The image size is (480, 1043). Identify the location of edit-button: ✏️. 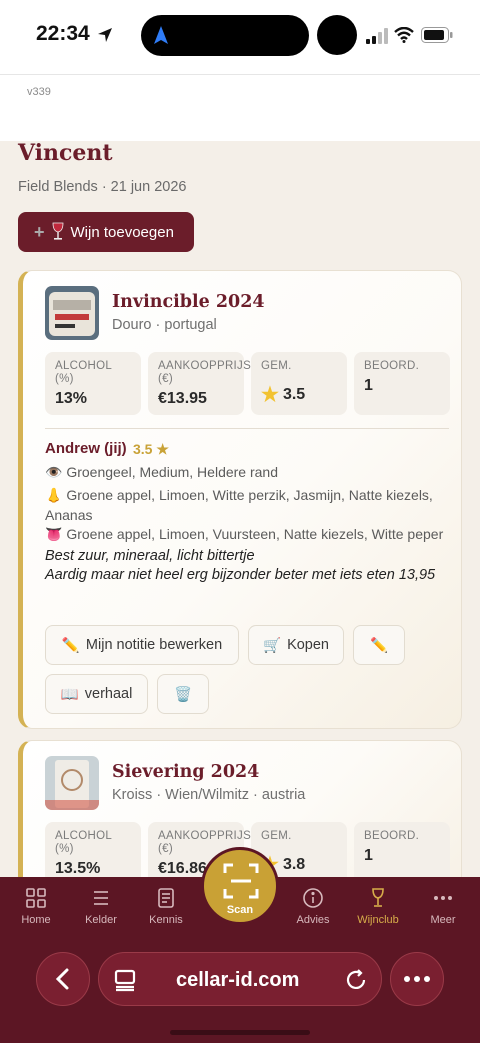
(379, 645).